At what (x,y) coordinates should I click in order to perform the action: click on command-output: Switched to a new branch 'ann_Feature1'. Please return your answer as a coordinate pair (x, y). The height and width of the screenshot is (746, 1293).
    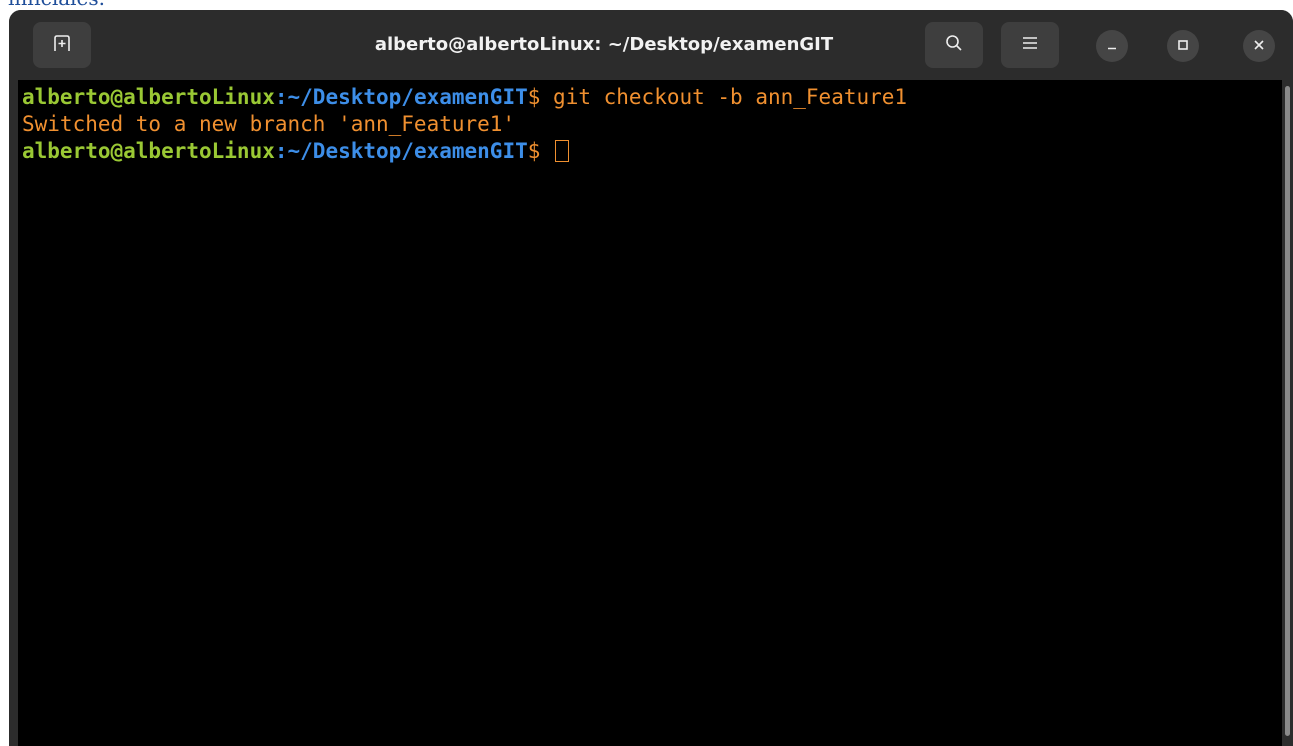
    Looking at the image, I should click on (269, 124).